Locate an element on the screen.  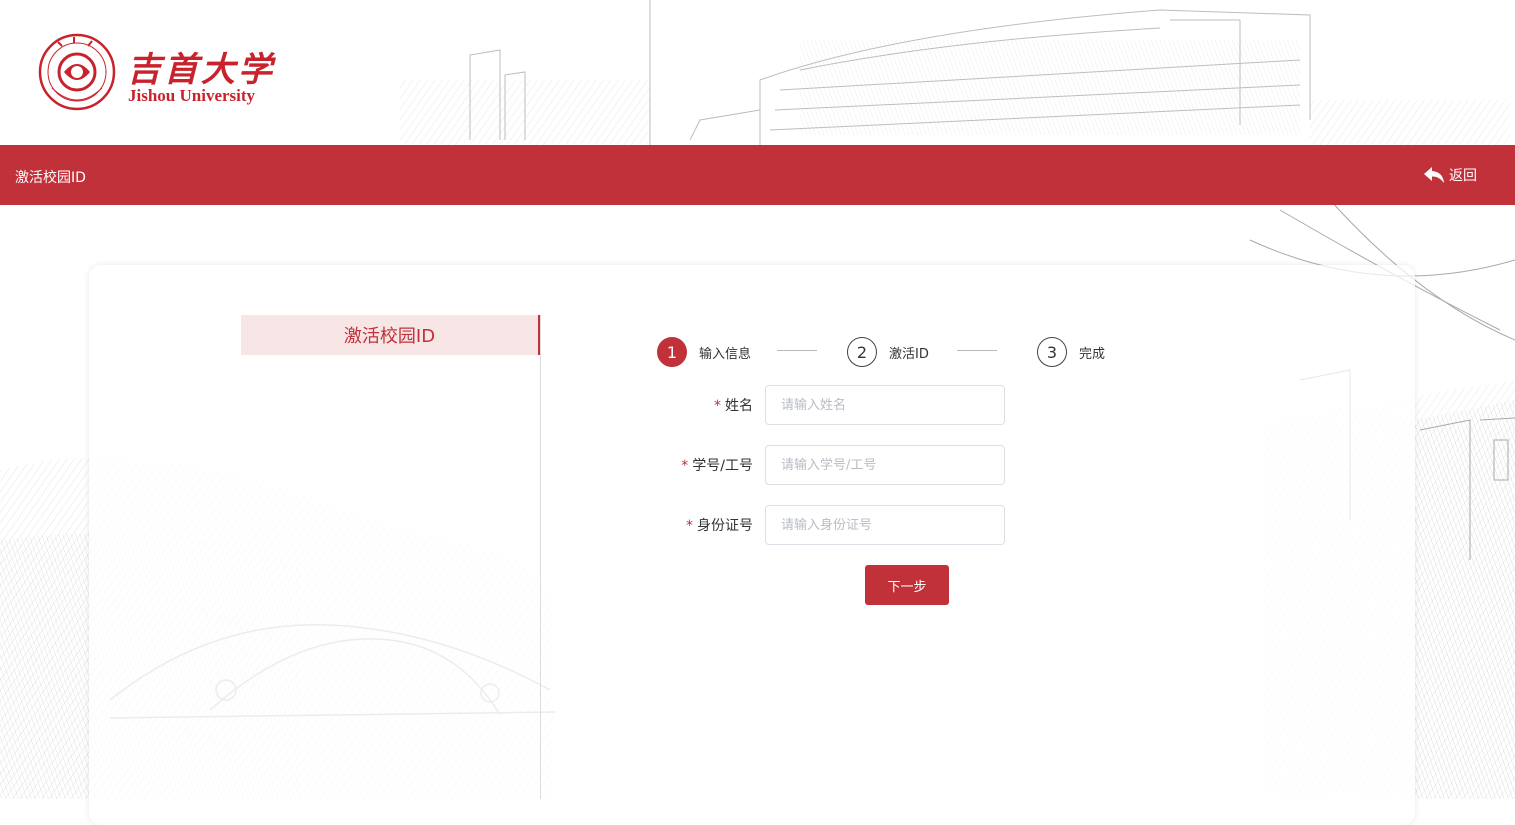
sidebar-tab-label: 激活校园ID is located at coordinates (389, 336).